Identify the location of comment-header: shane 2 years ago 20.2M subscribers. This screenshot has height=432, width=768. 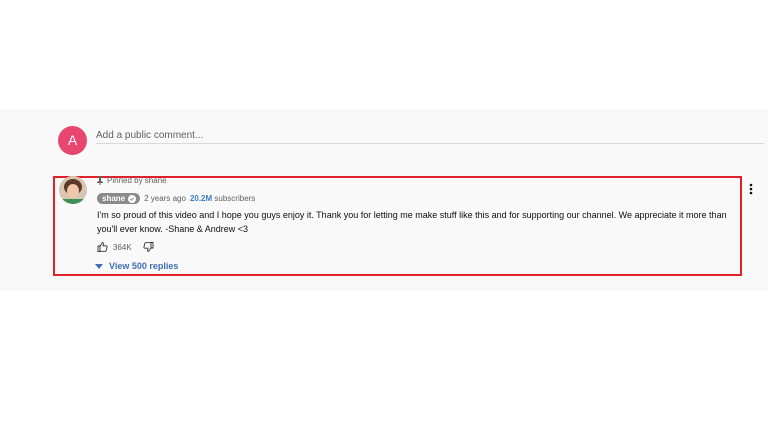
(176, 198).